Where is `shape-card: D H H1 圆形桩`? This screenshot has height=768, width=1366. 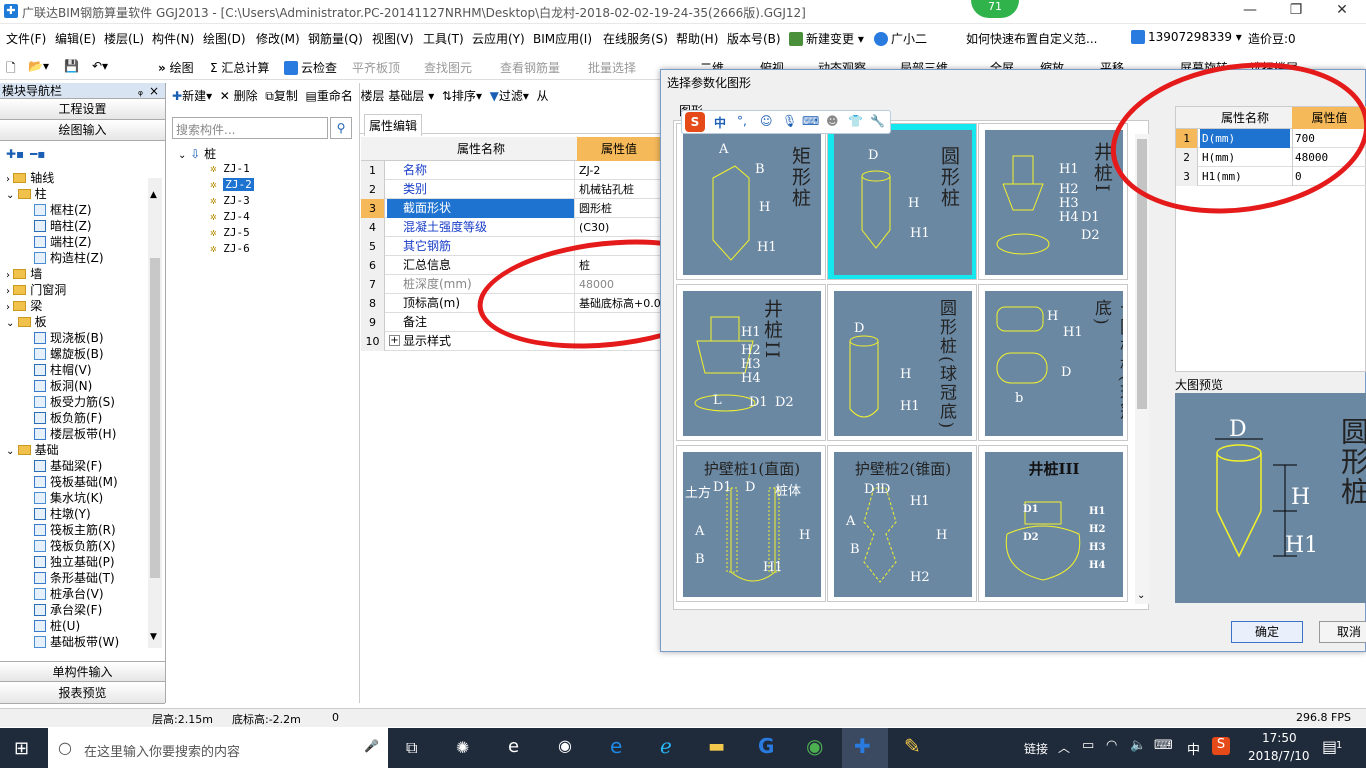 shape-card: D H H1 圆形桩 is located at coordinates (902, 201).